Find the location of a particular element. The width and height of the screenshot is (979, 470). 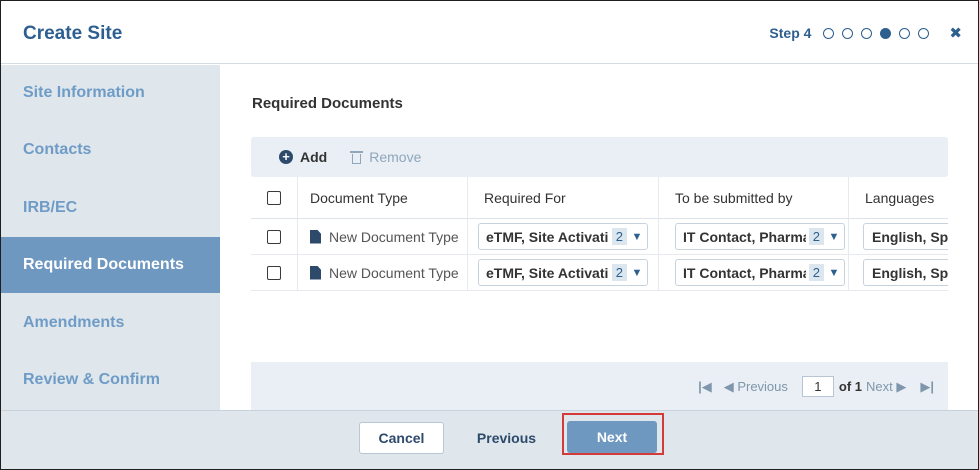

close-icon: ✖ is located at coordinates (955, 33).